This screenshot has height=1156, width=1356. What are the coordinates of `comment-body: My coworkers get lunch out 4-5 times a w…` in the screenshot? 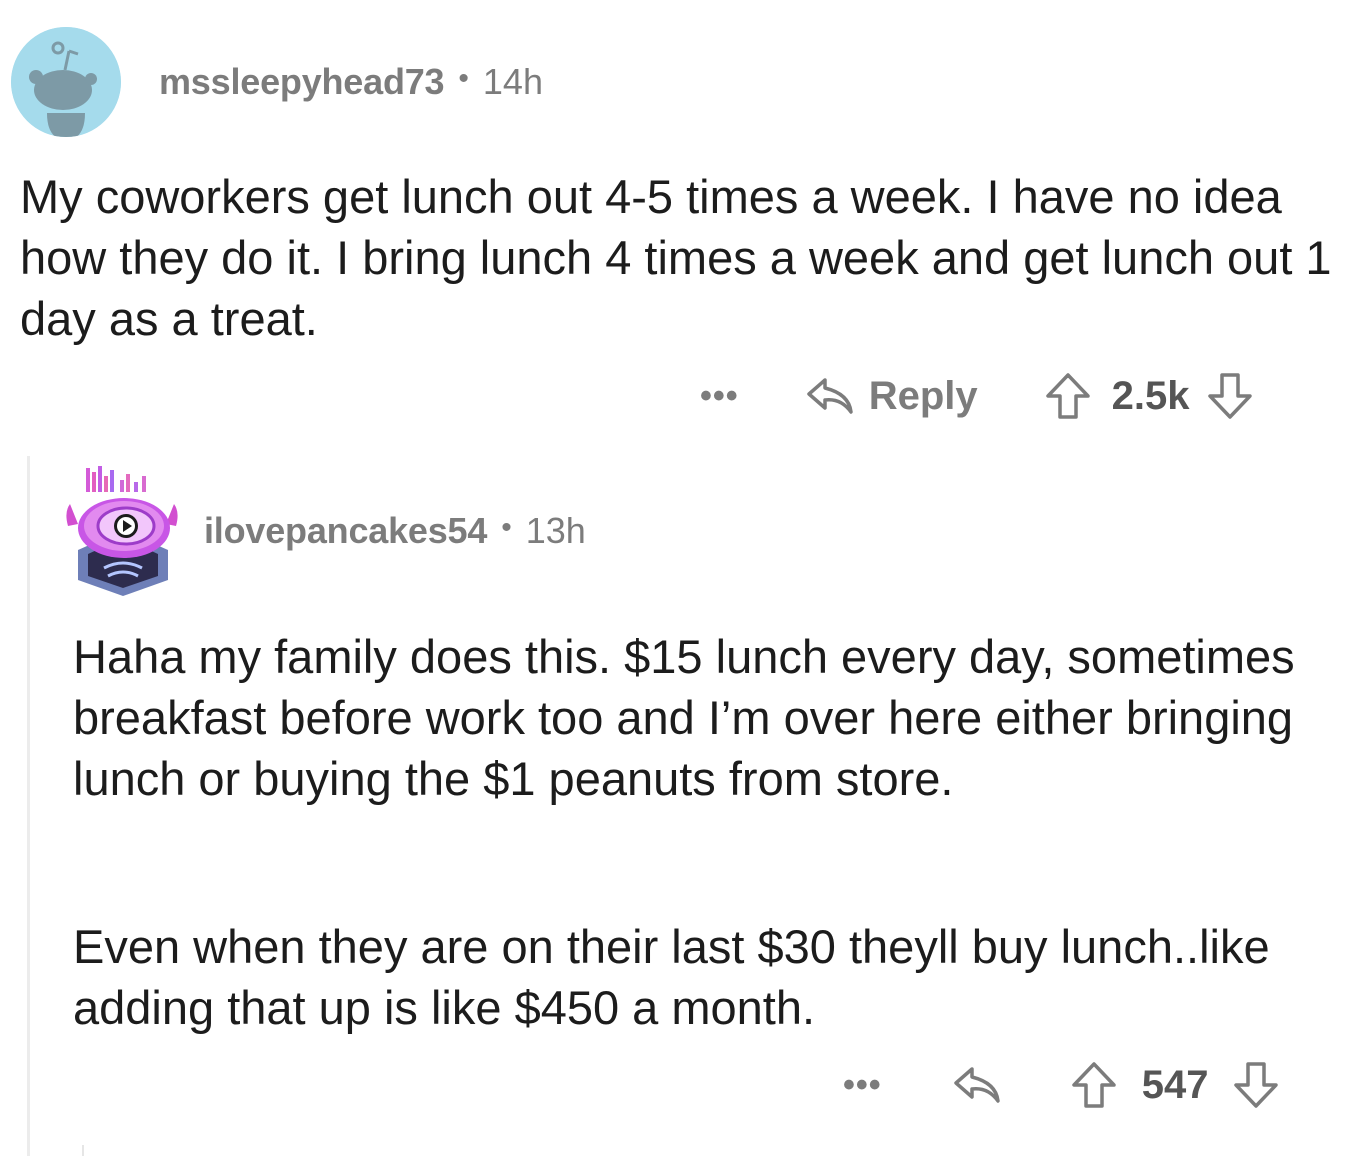 It's located at (676, 257).